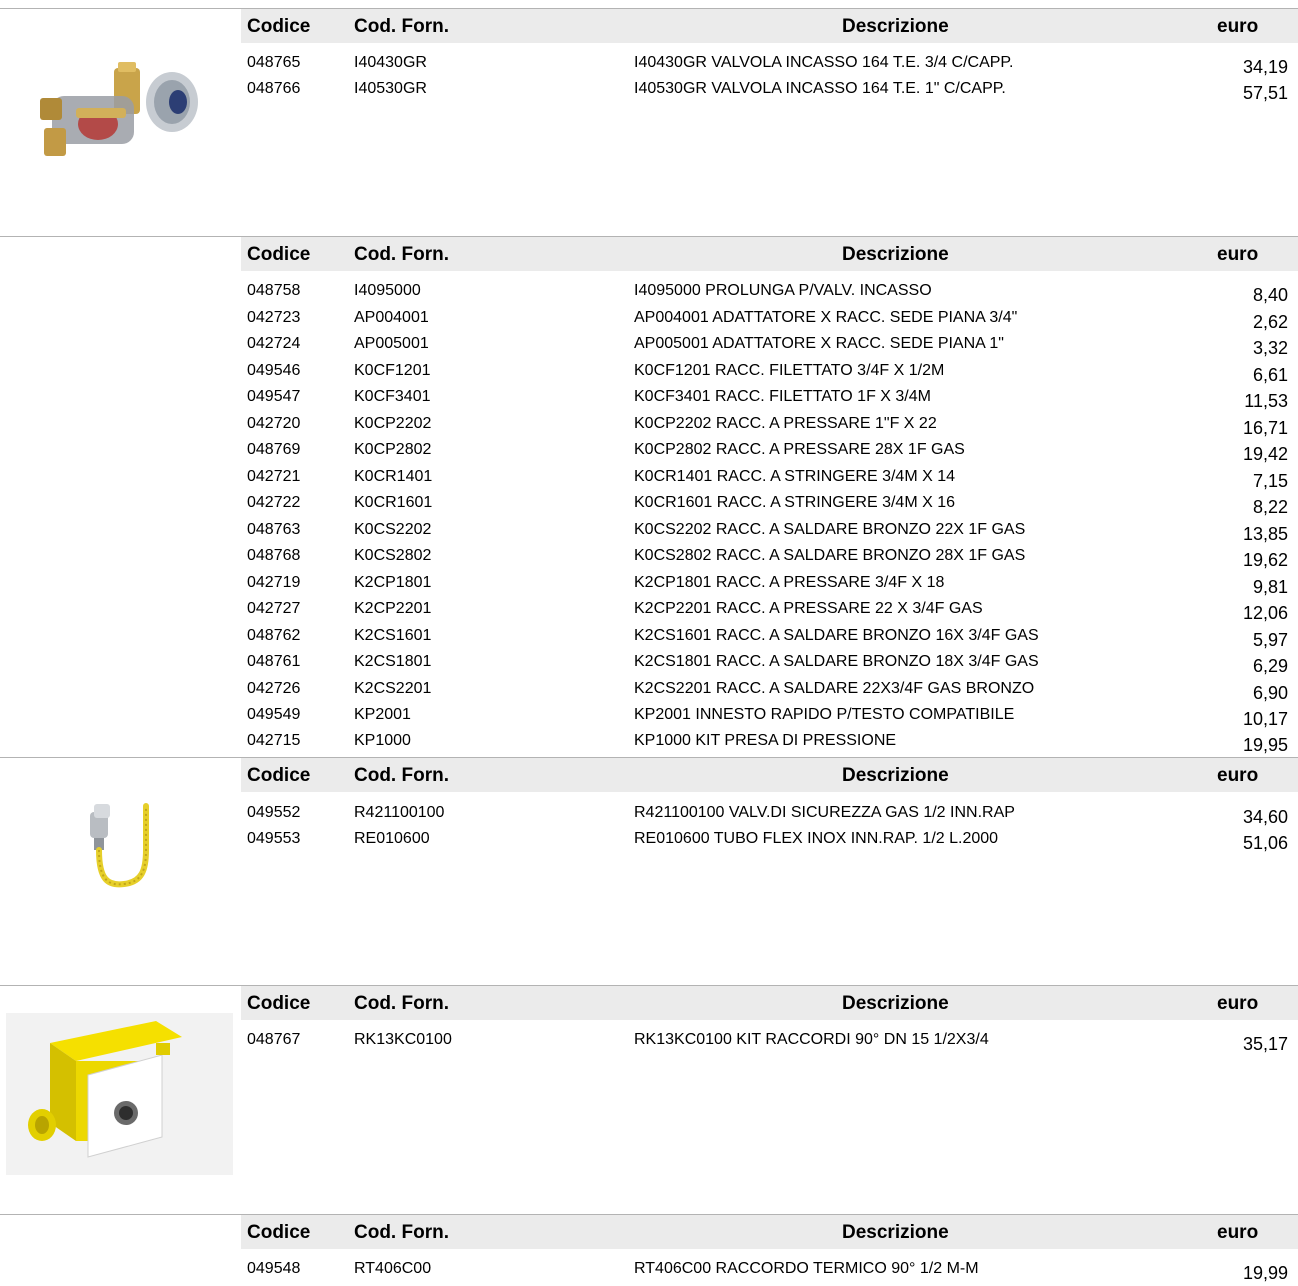 This screenshot has height=1286, width=1298. What do you see at coordinates (1265, 93) in the screenshot?
I see `cell-price: 57,51` at bounding box center [1265, 93].